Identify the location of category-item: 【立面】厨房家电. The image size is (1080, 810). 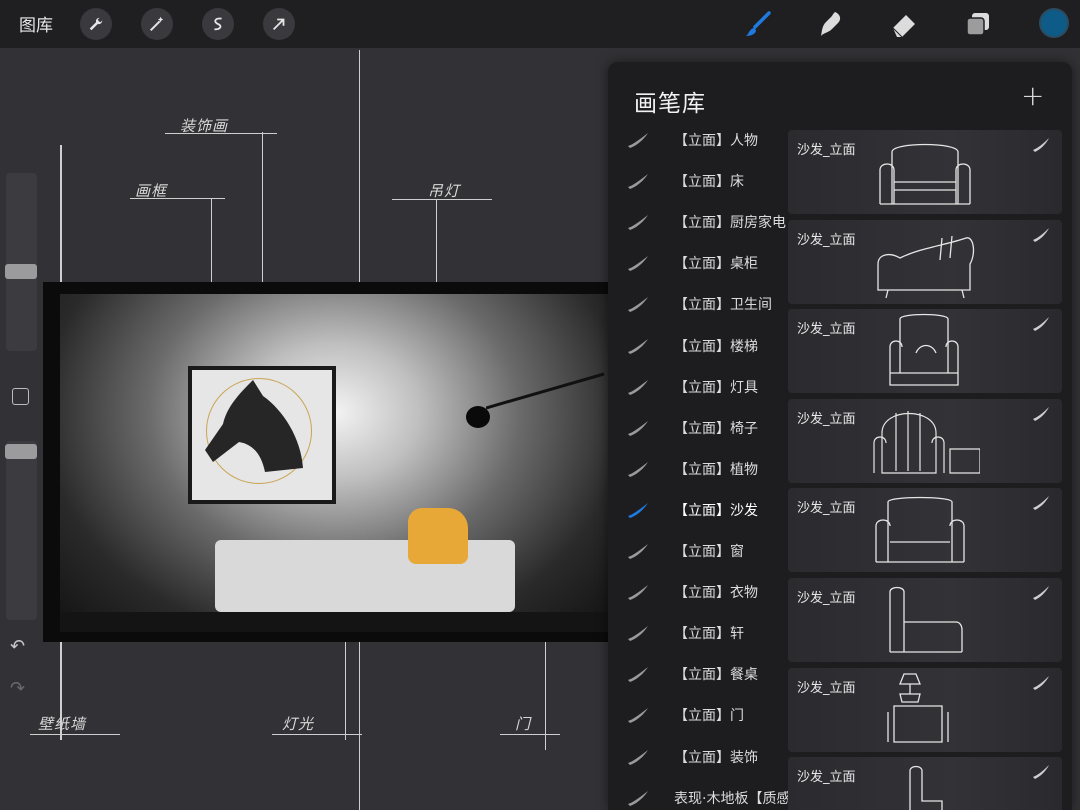
(697, 222).